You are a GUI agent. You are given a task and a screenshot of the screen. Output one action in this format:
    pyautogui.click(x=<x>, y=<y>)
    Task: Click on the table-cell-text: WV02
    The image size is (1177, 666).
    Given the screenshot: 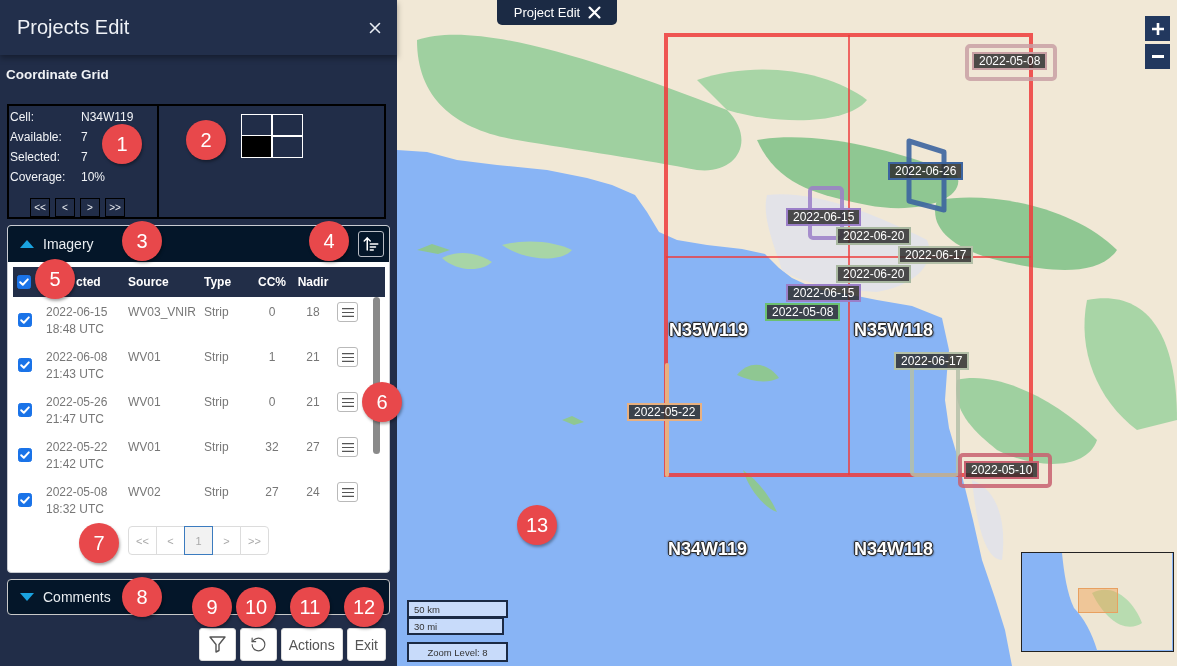 What is the action you would take?
    pyautogui.click(x=145, y=492)
    